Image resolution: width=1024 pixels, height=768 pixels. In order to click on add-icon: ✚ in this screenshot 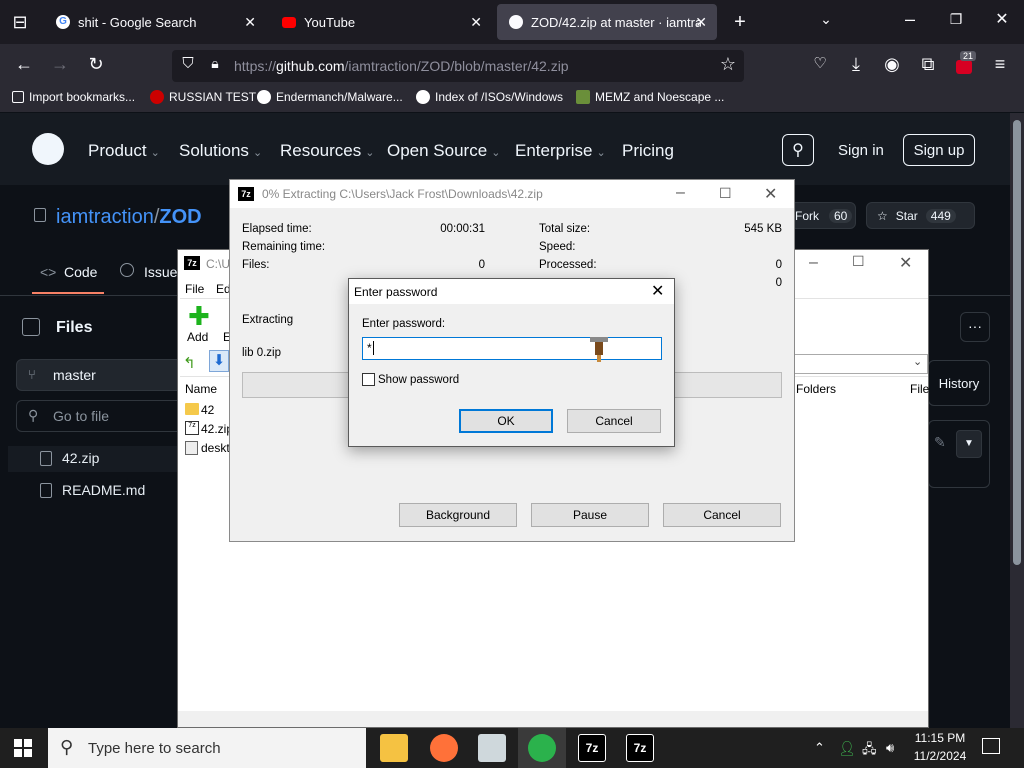, I will do `click(199, 316)`.